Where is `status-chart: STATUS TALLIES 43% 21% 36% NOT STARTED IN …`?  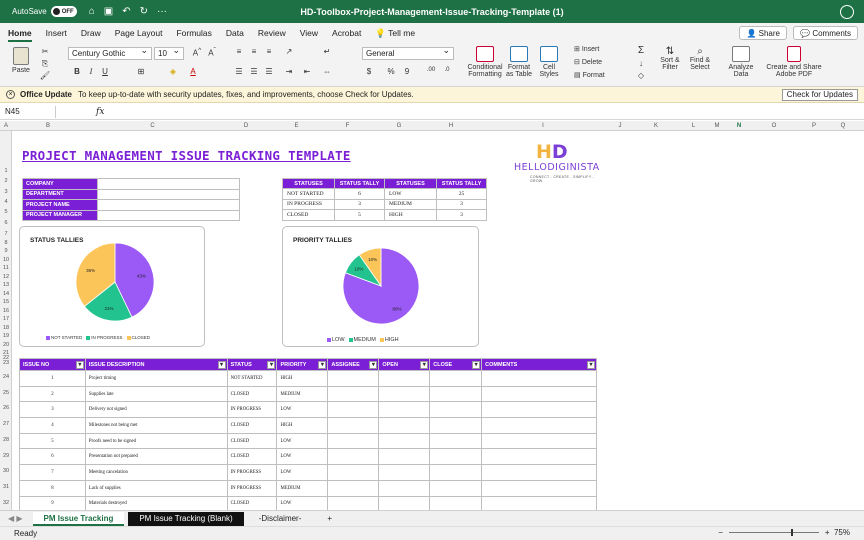 status-chart: STATUS TALLIES 43% 21% 36% NOT STARTED IN … is located at coordinates (112, 286).